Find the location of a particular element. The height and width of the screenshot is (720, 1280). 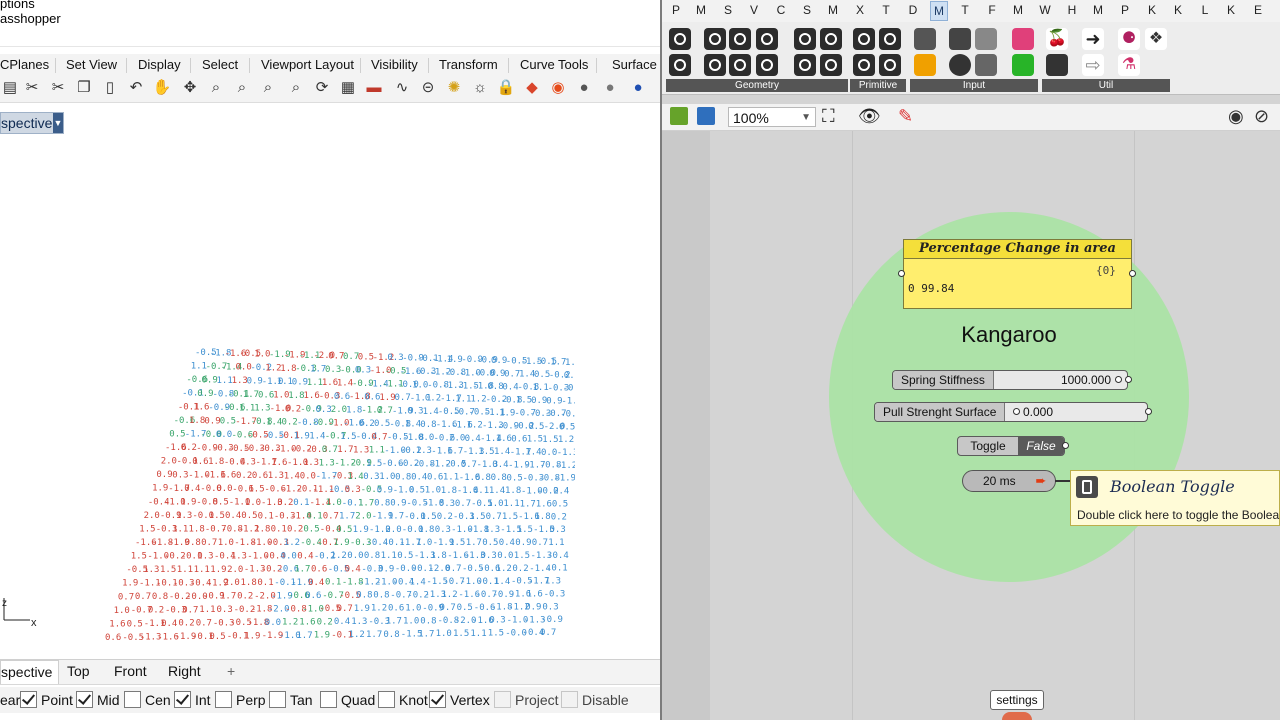

gh-tab-h: H is located at coordinates (1072, 10).